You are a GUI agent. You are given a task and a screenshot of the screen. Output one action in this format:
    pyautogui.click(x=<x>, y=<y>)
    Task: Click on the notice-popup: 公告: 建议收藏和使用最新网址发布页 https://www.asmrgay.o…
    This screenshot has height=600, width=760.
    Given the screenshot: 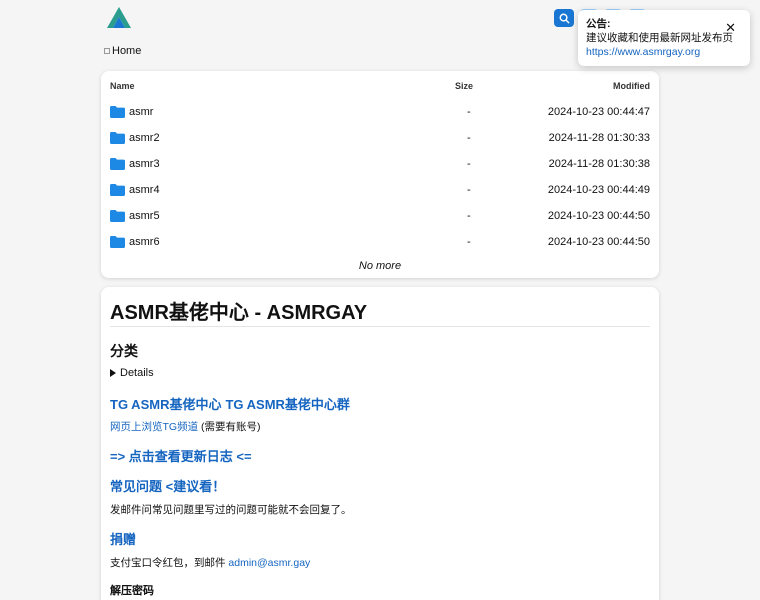 What is the action you would take?
    pyautogui.click(x=664, y=38)
    